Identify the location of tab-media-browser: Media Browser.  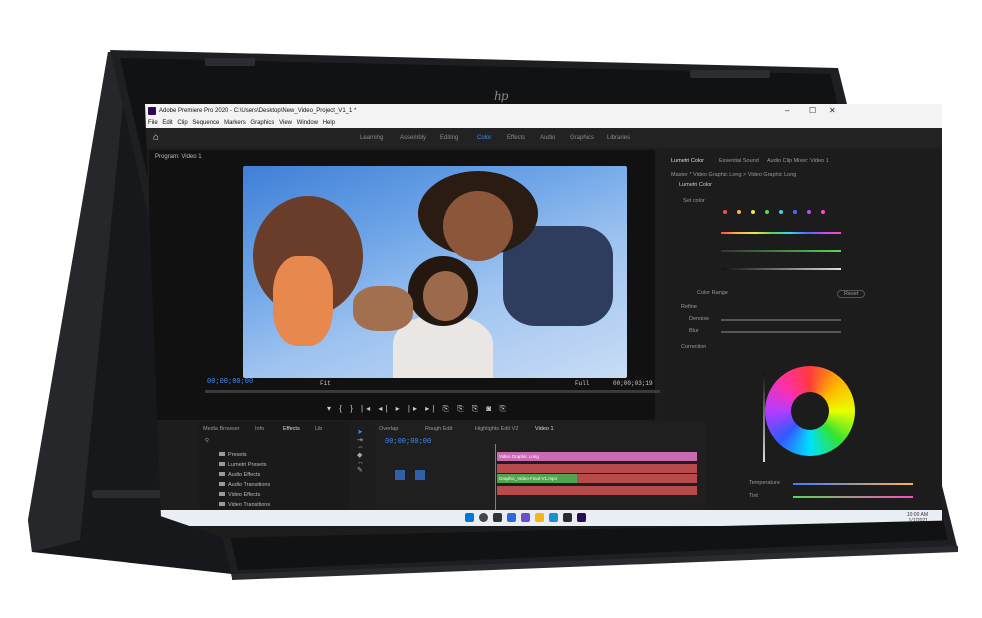
(221, 429).